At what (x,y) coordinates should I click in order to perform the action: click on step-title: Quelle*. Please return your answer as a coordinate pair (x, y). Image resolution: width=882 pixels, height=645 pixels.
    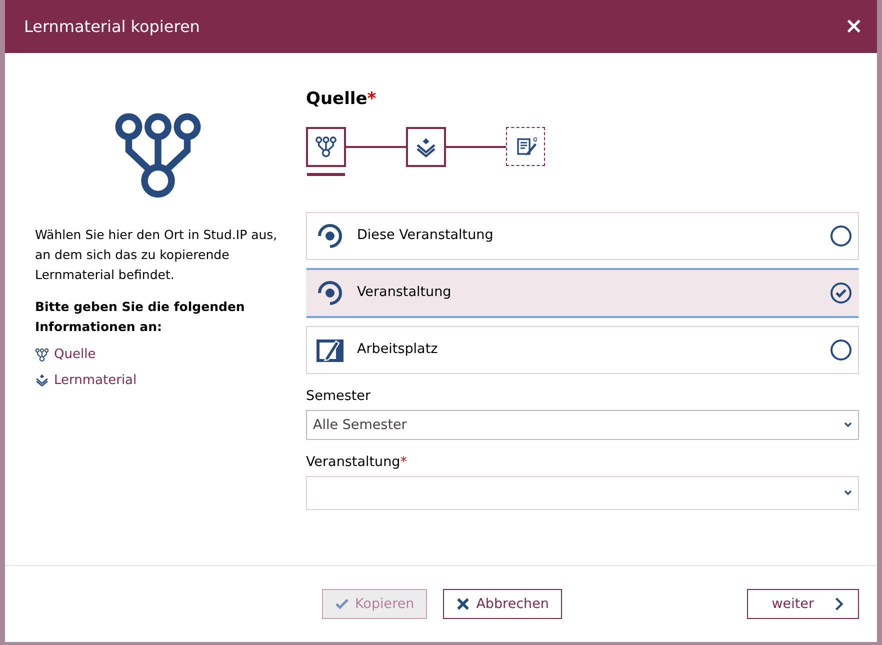
    Looking at the image, I should click on (342, 99).